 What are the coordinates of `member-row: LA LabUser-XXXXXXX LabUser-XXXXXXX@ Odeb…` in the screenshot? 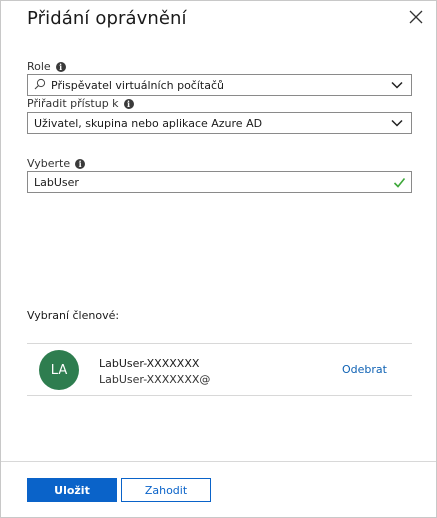 It's located at (219, 369).